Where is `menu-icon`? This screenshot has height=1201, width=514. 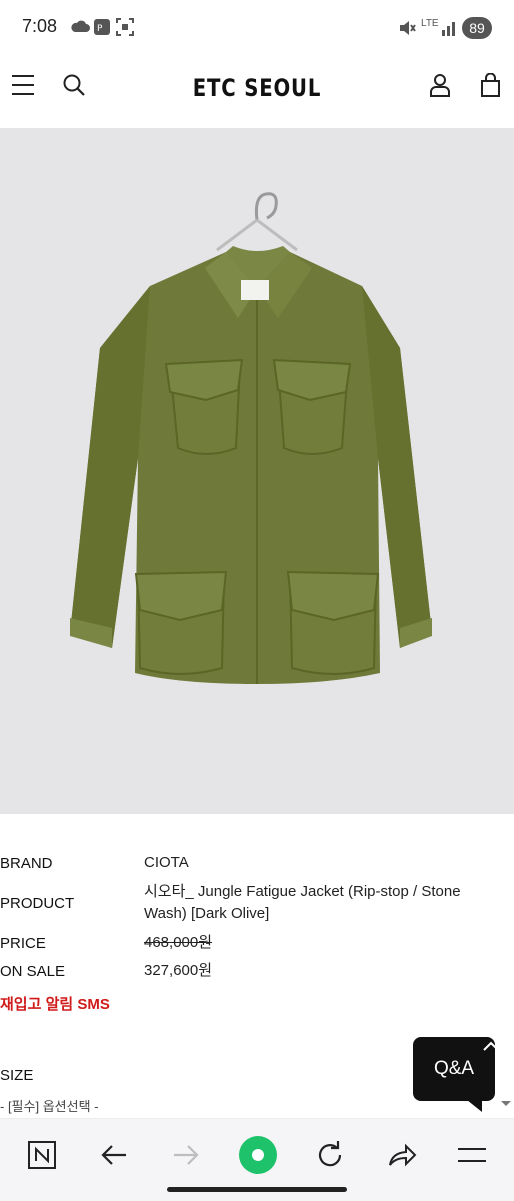
menu-icon is located at coordinates (472, 1155).